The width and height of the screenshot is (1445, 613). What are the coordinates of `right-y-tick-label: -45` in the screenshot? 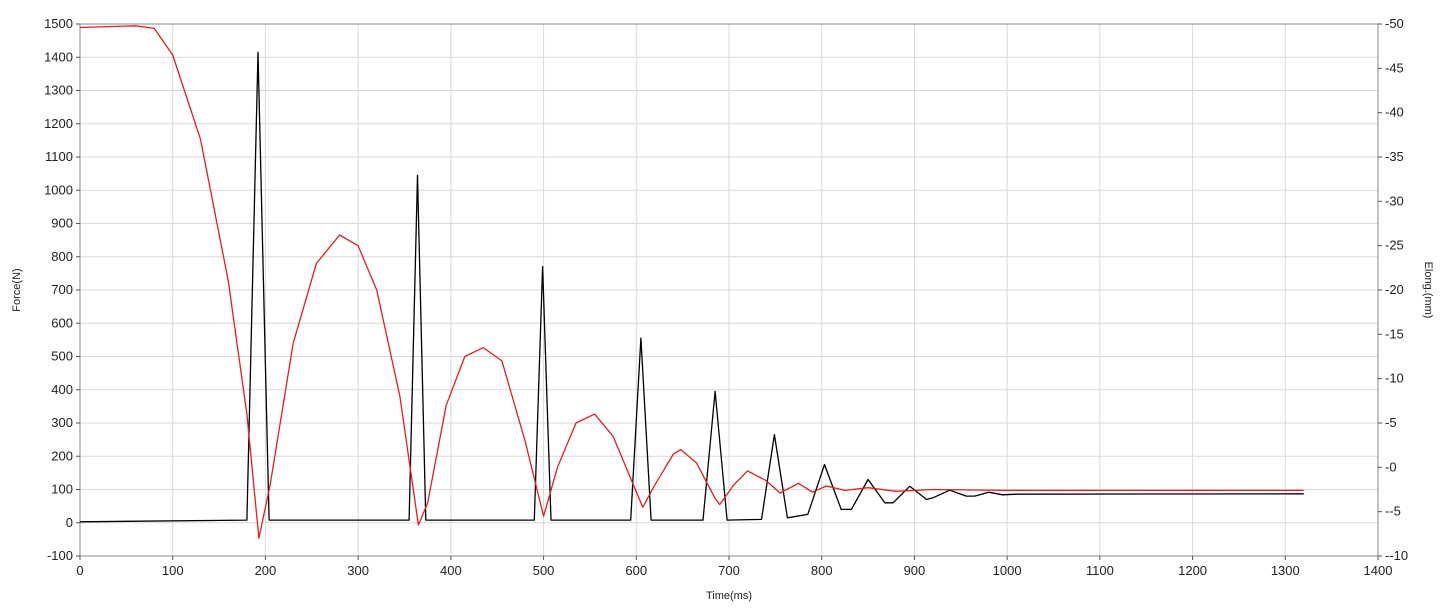 It's located at (1394, 67).